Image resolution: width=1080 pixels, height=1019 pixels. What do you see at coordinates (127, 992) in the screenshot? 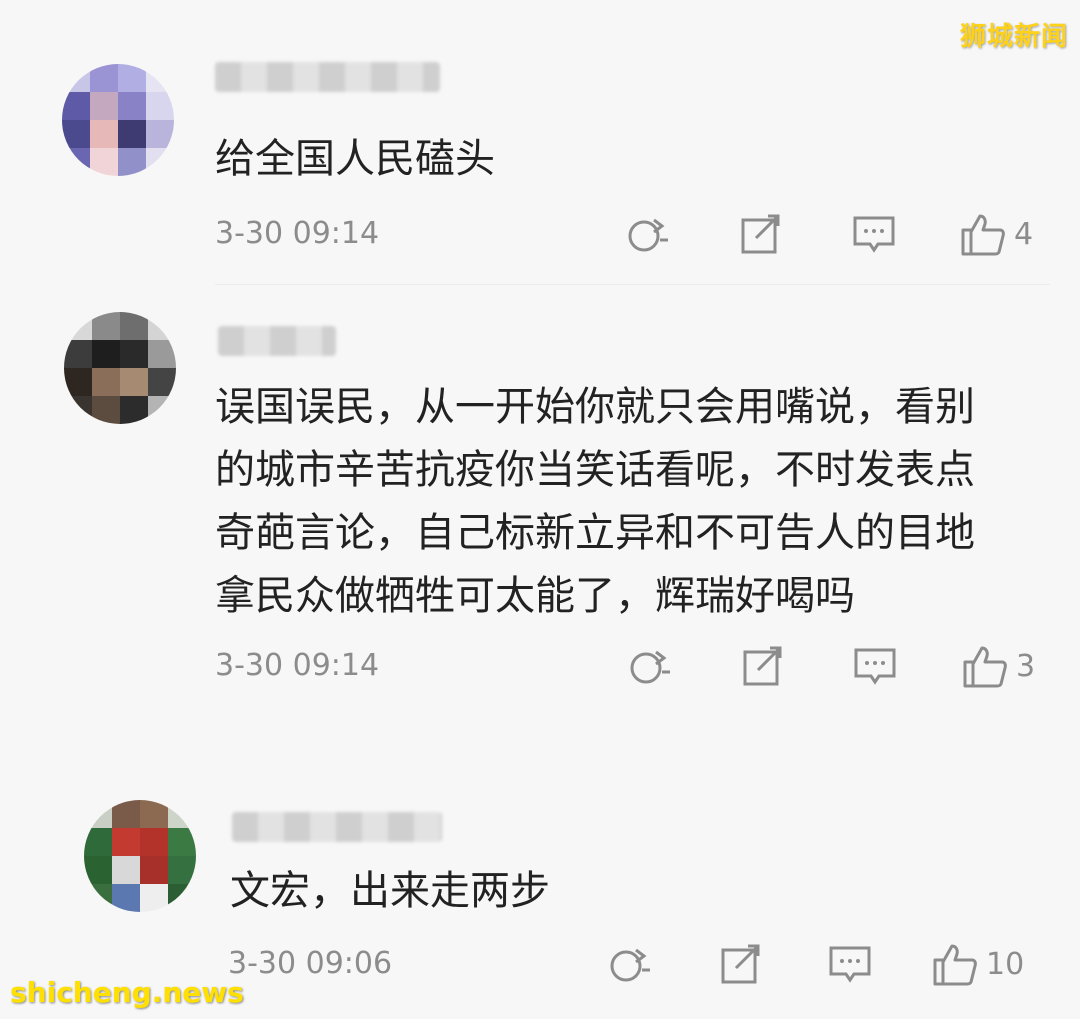
I see `watermark-bottom-left: shicheng.news` at bounding box center [127, 992].